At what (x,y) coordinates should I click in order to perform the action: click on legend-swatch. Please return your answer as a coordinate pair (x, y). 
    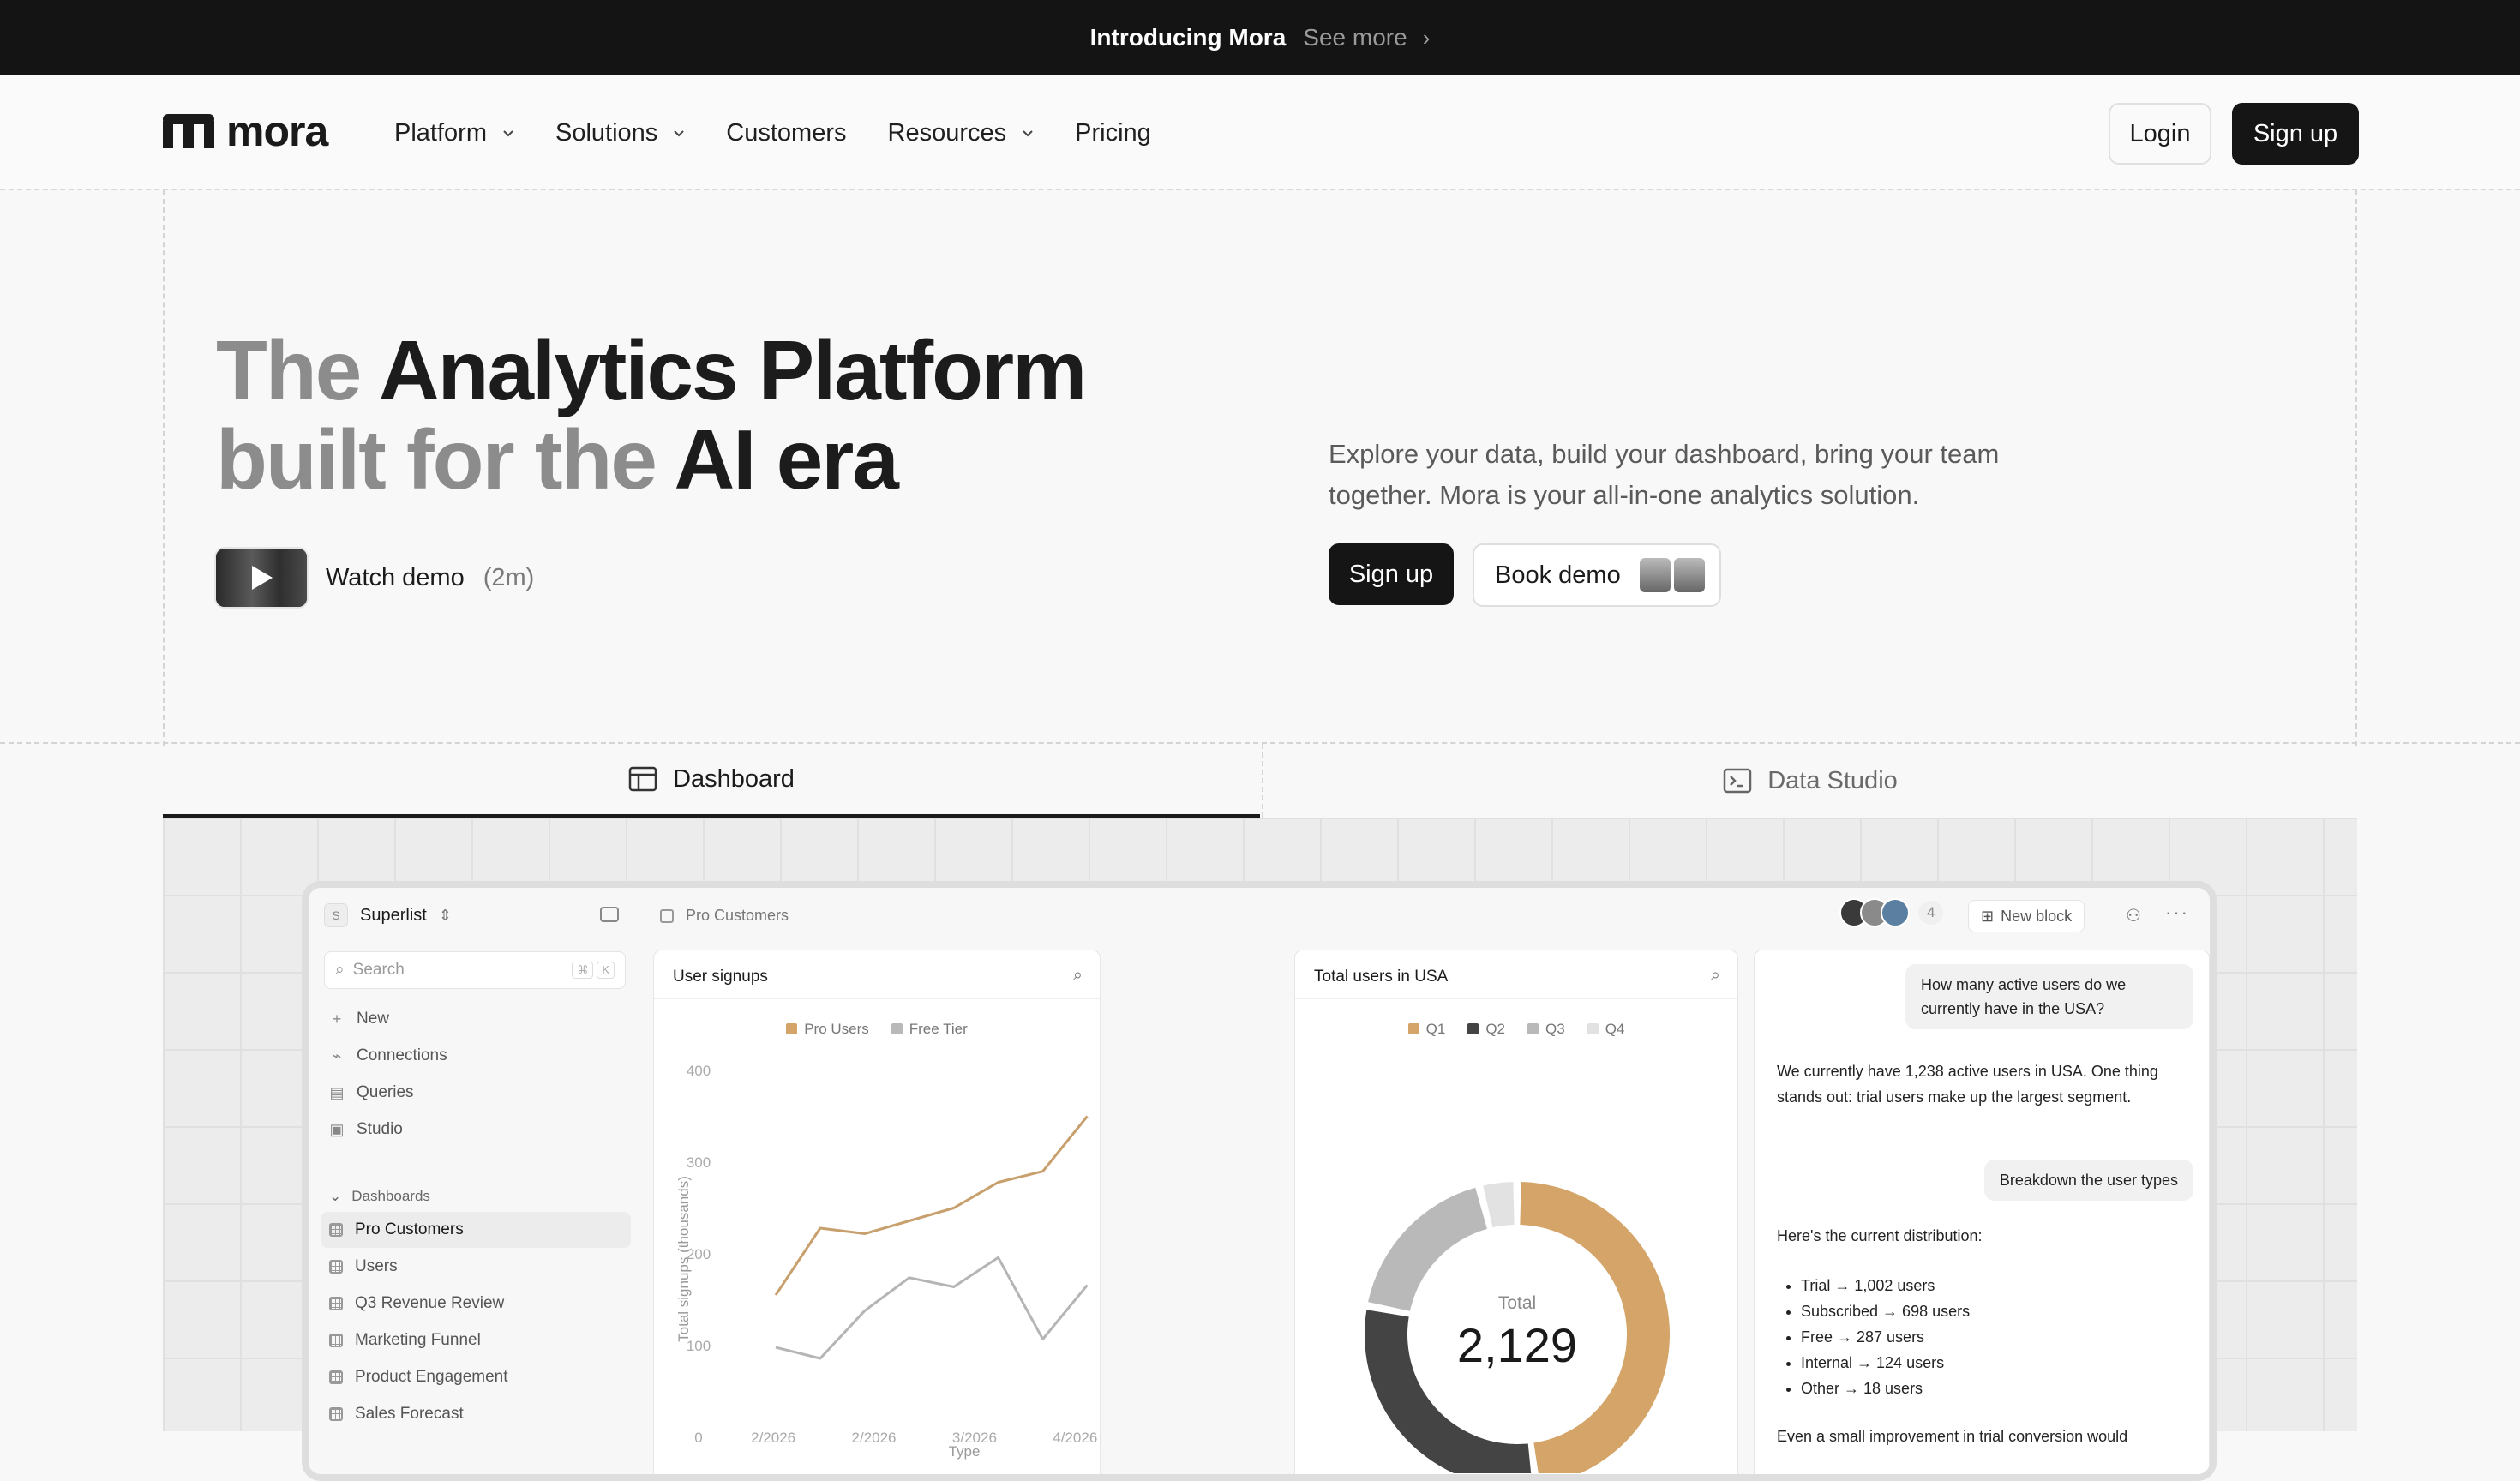
    Looking at the image, I should click on (792, 1029).